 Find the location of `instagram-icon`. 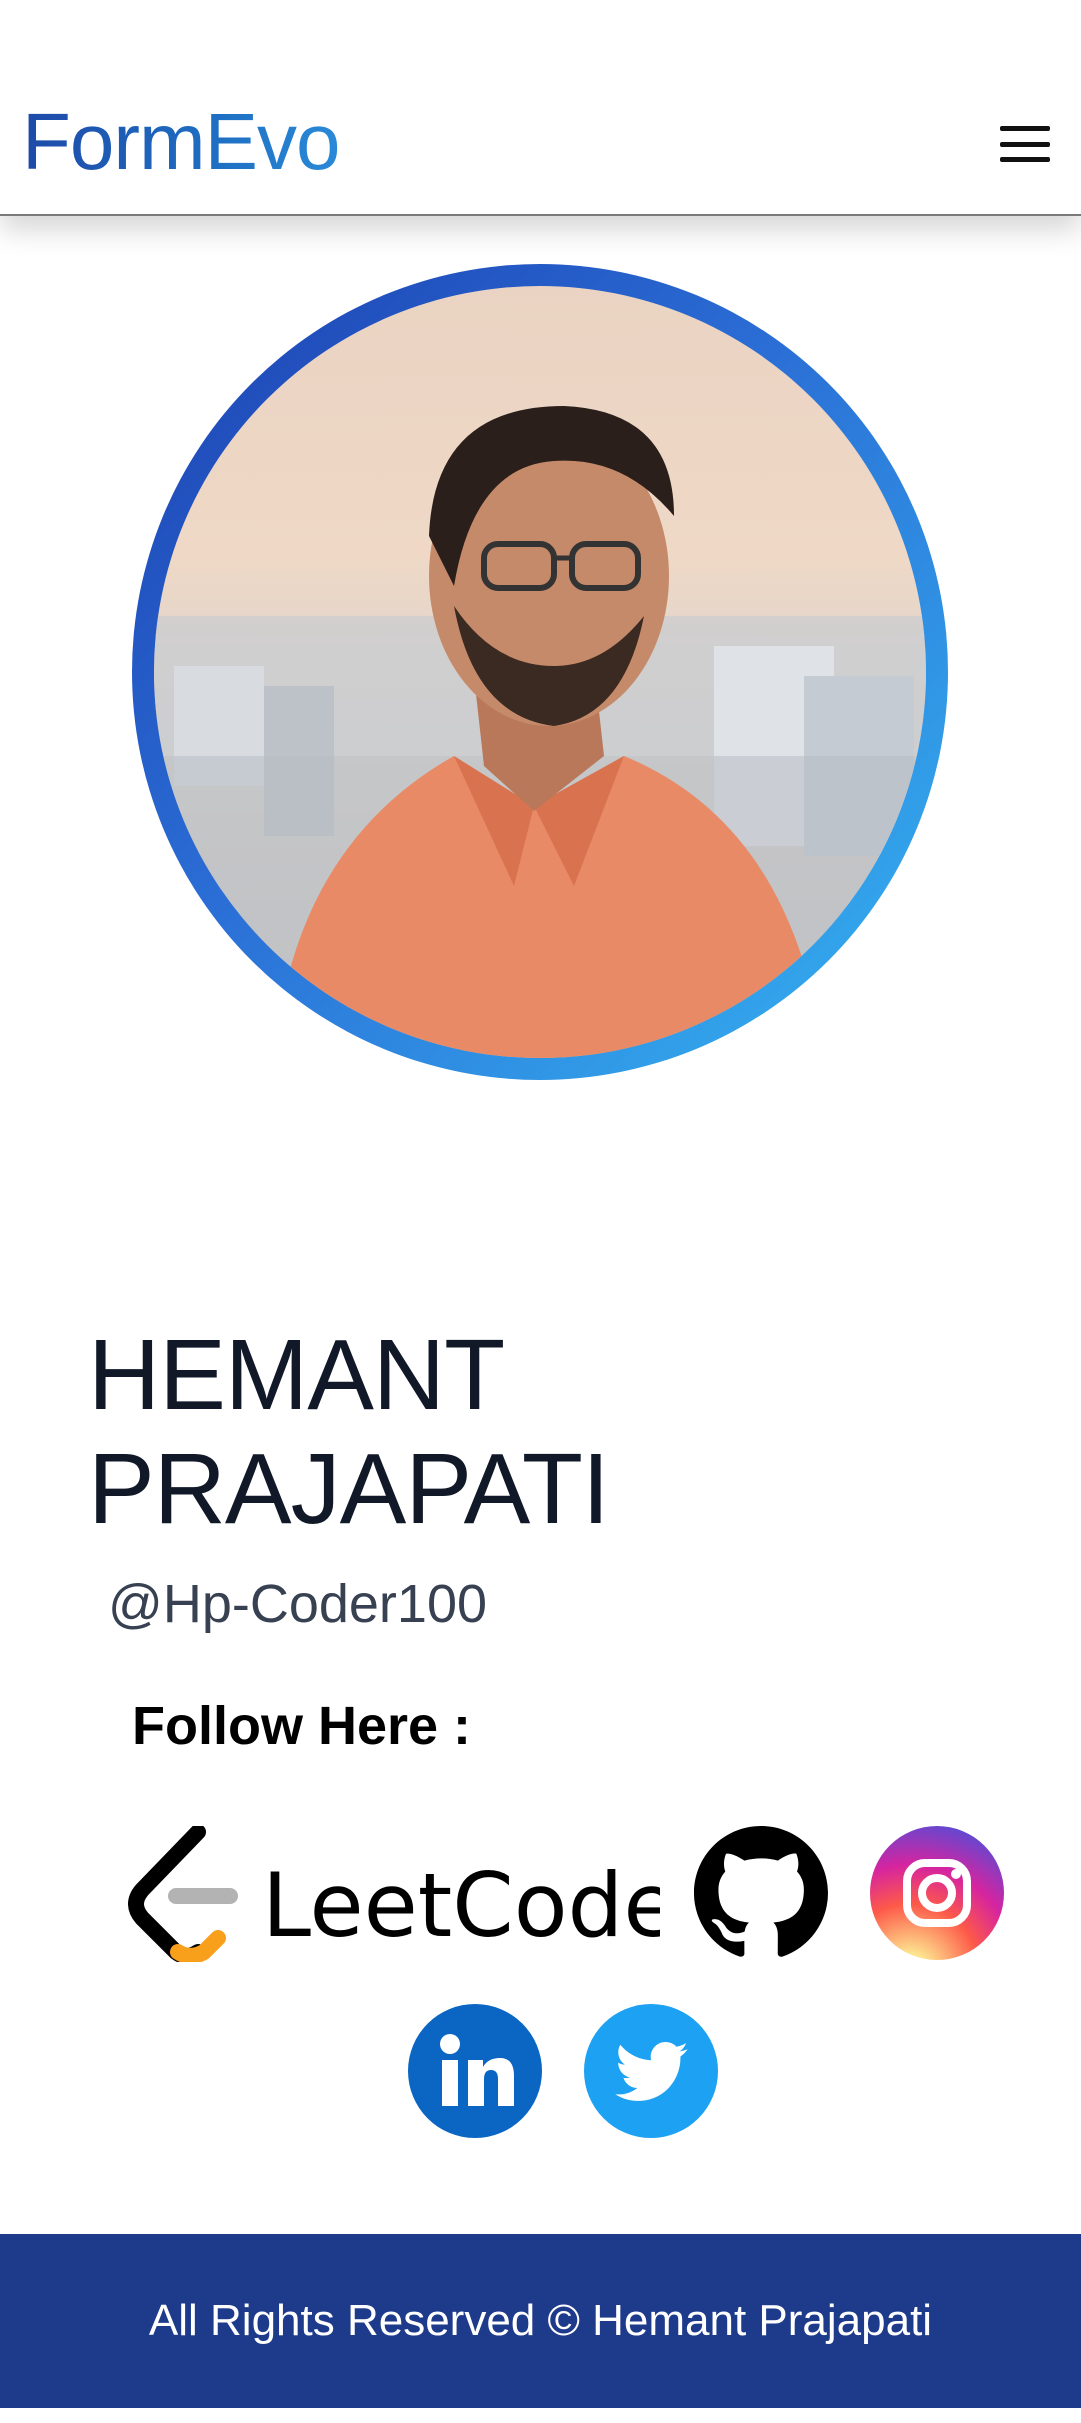

instagram-icon is located at coordinates (937, 1893).